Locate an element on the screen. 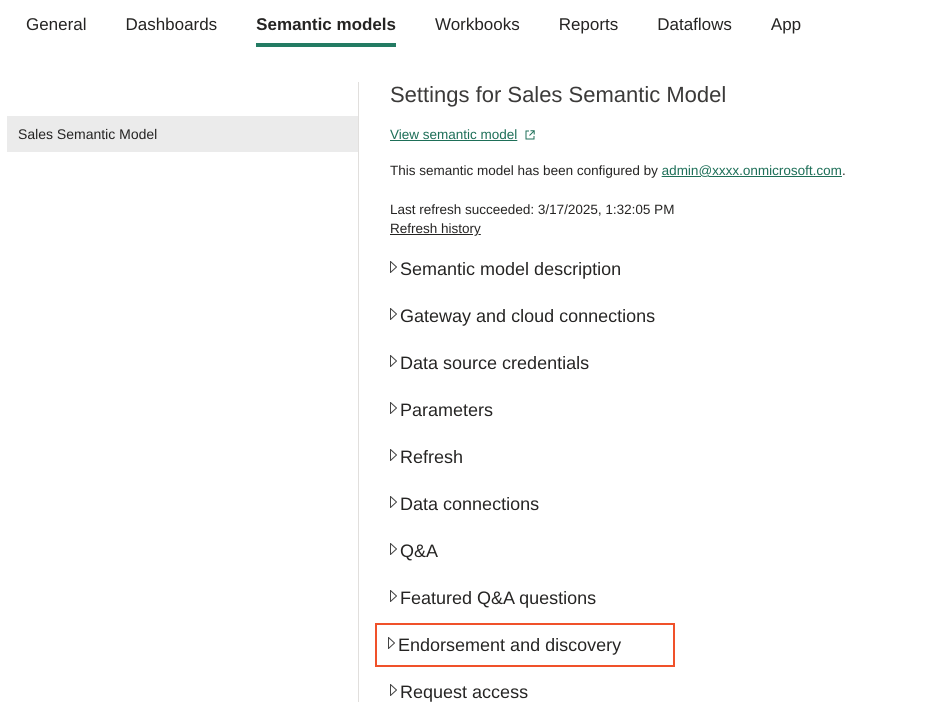  section-header: Request access is located at coordinates (459, 692).